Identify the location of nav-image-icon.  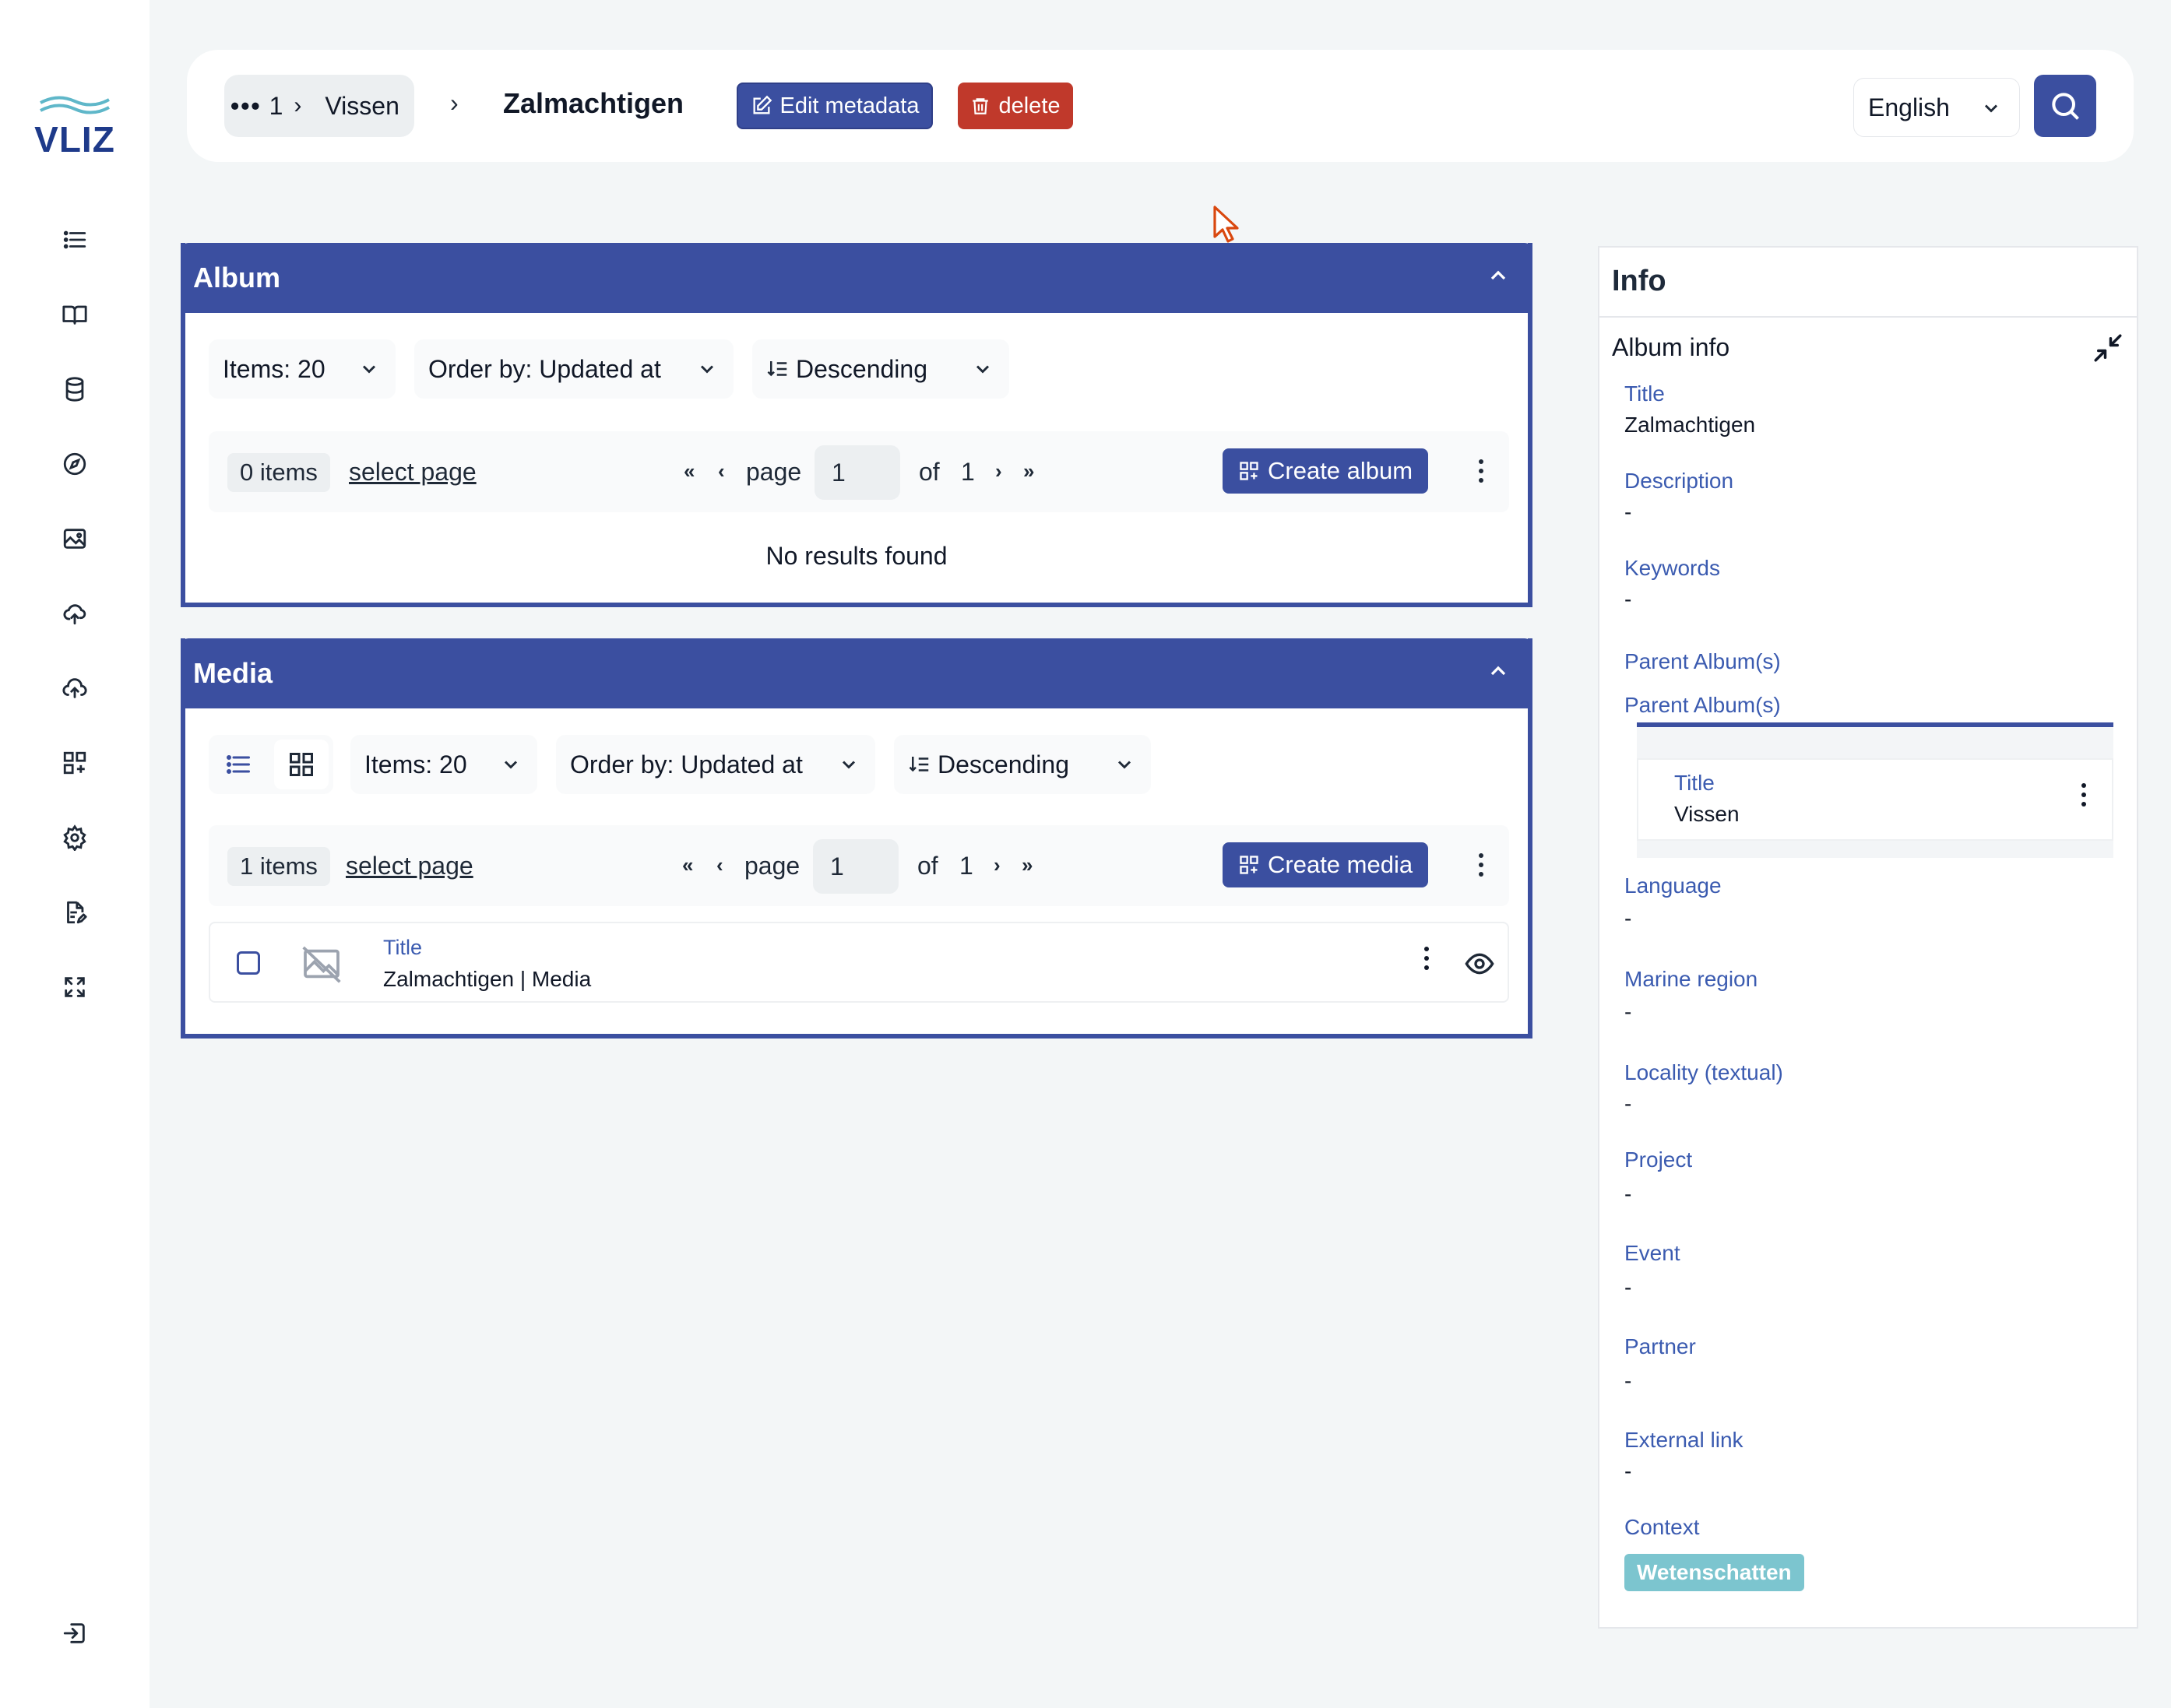
(74, 538).